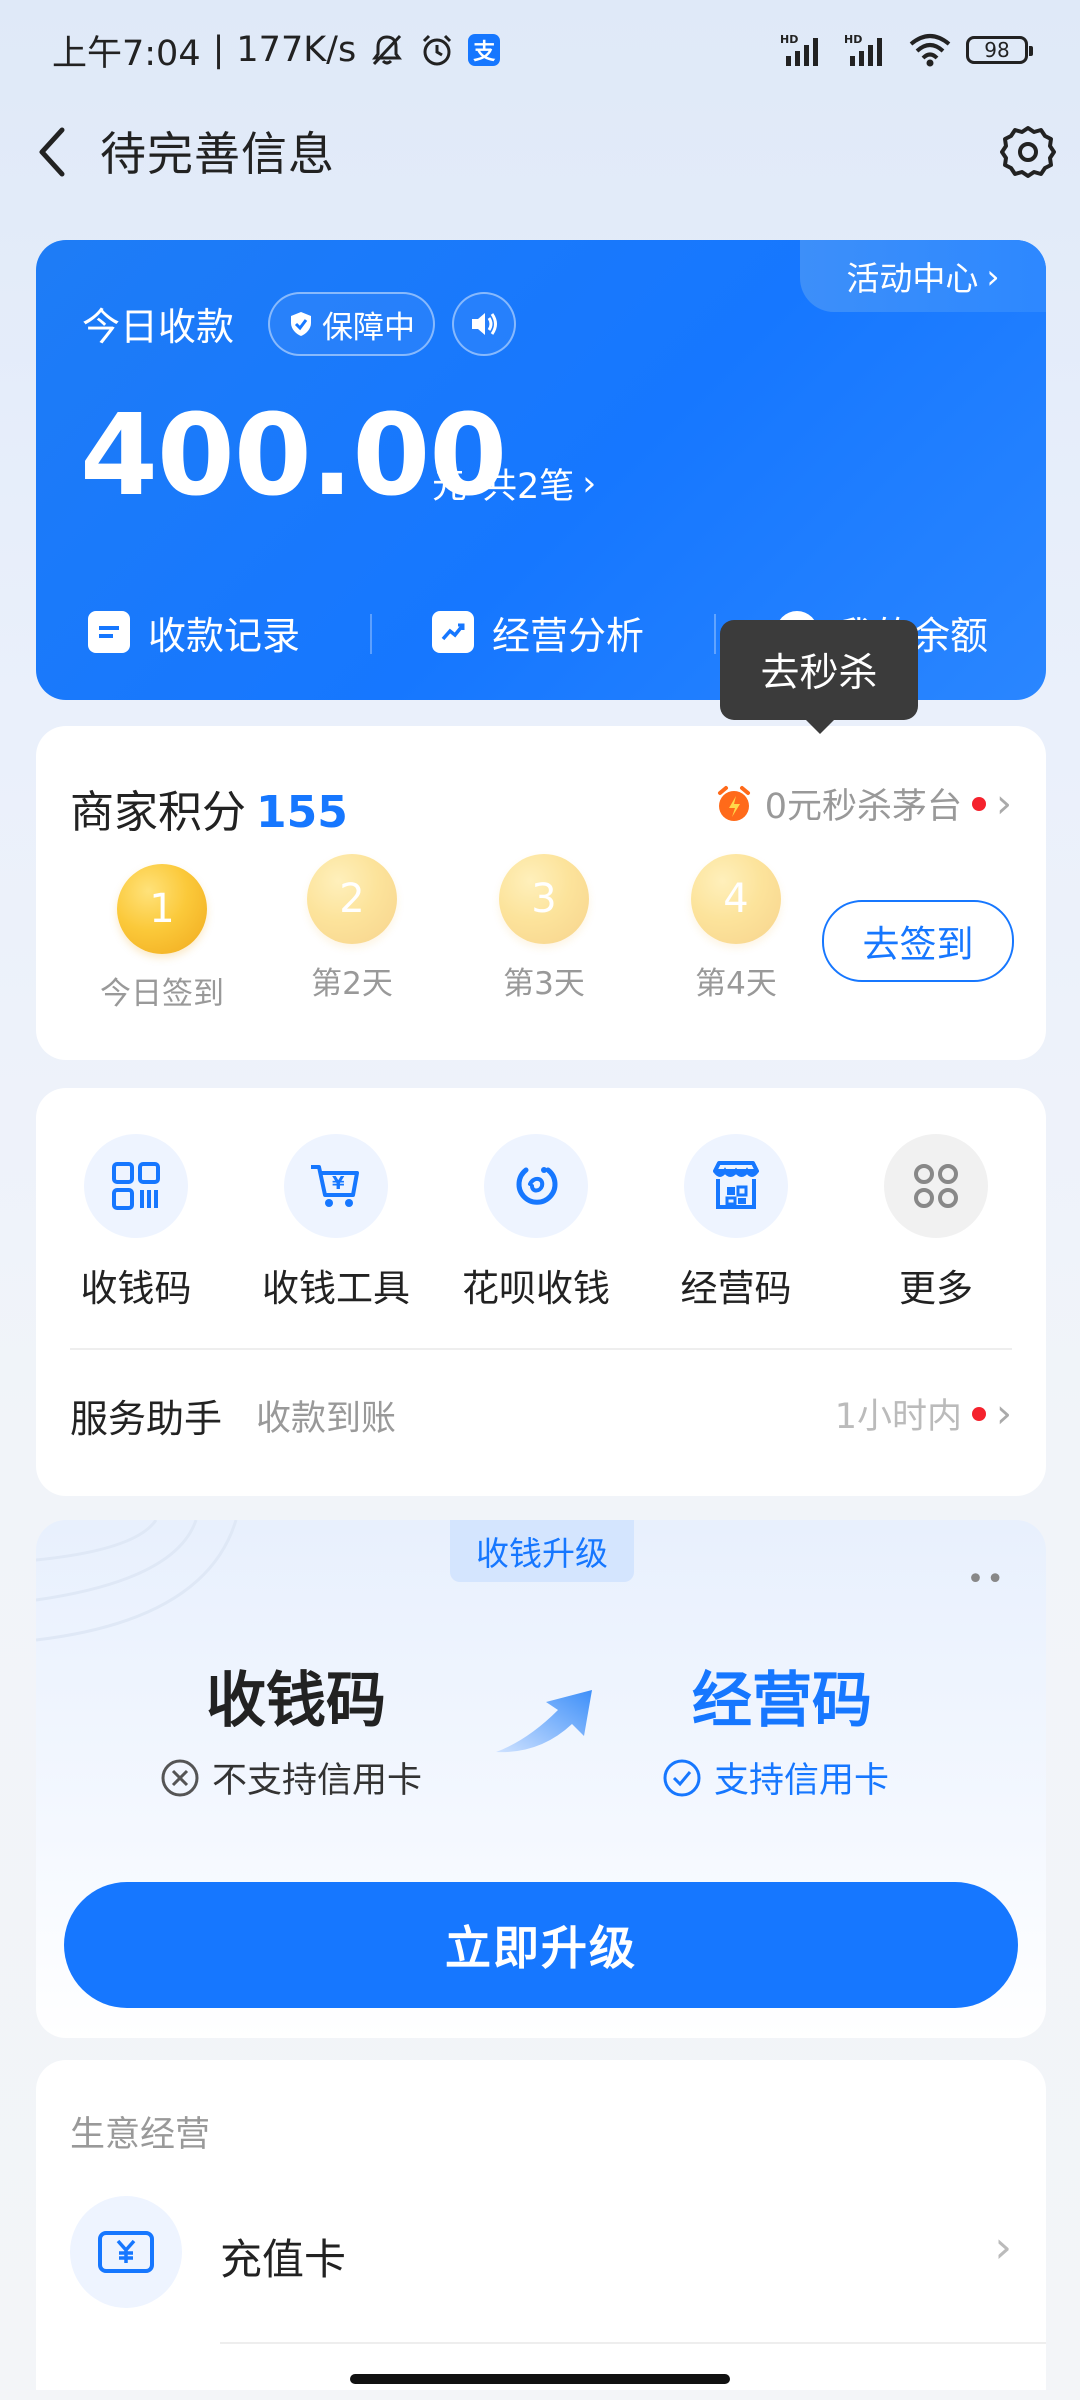 This screenshot has width=1080, height=2400. Describe the element at coordinates (782, 1701) in the screenshot. I see `new-code-title: 经营码` at that location.